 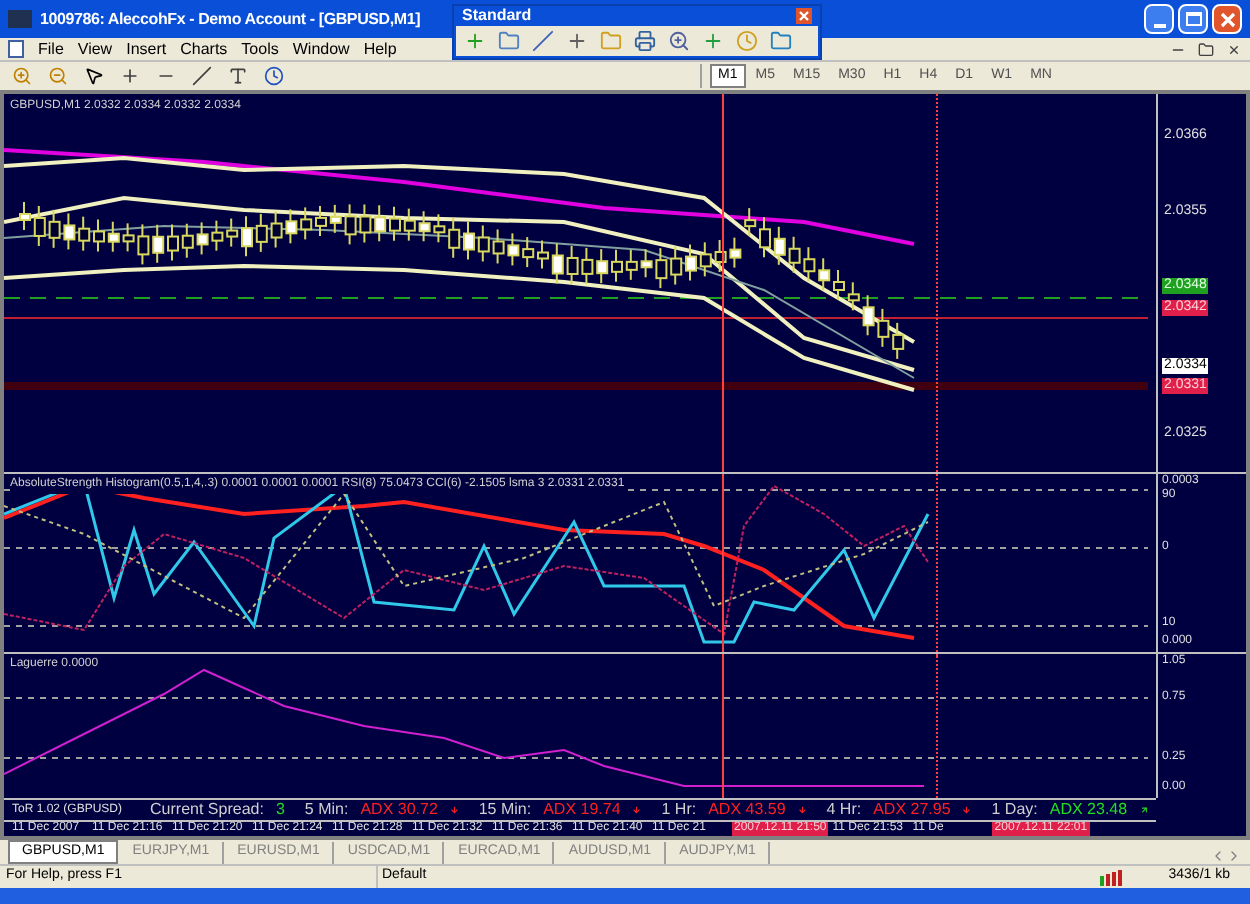 What do you see at coordinates (1234, 856) in the screenshot?
I see `scroll-right-icon` at bounding box center [1234, 856].